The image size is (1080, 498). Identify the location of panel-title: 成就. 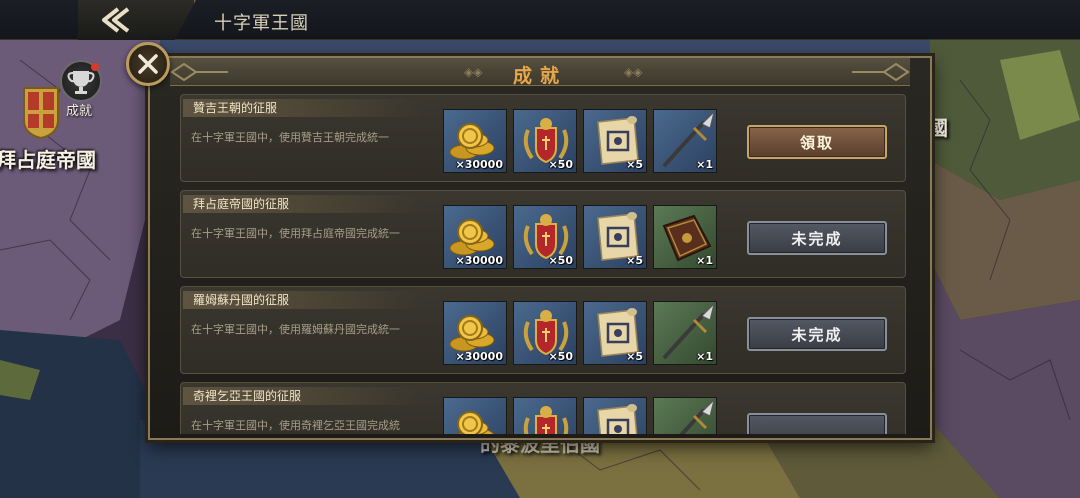
(539, 76).